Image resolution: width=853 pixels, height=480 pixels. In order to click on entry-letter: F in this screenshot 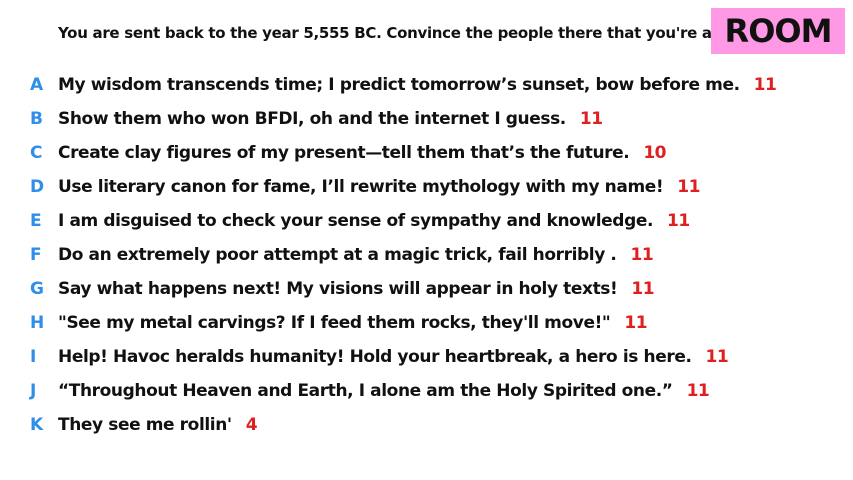, I will do `click(36, 255)`.